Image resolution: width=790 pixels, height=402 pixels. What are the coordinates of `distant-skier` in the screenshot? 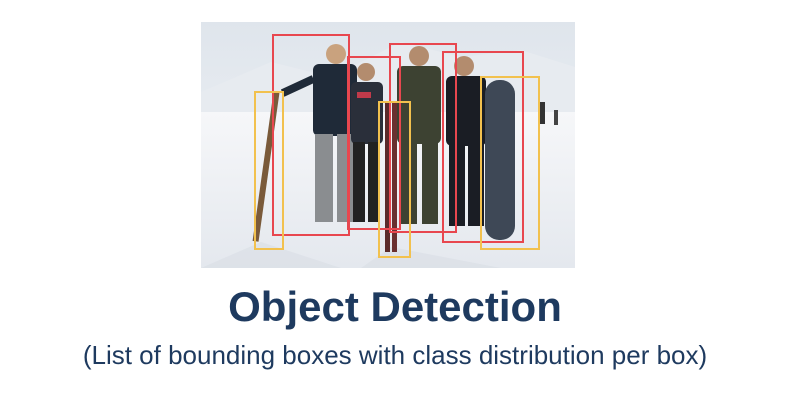 It's located at (556, 117).